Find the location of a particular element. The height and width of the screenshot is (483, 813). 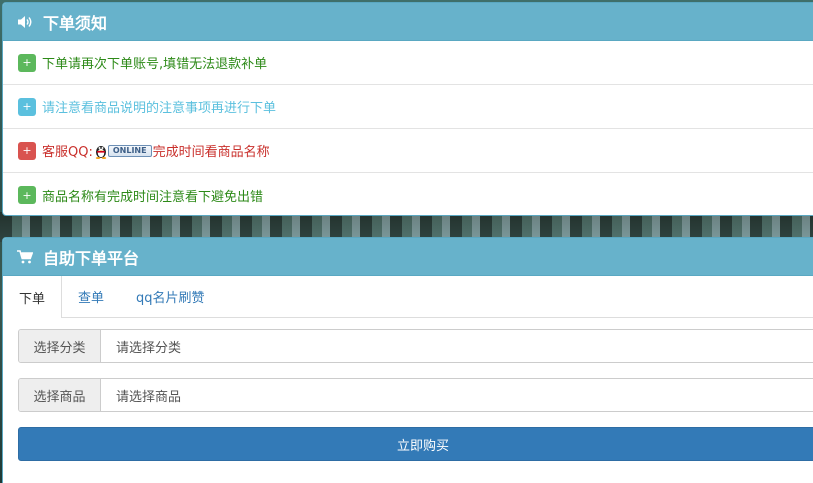

product-select-group: 选择商品 请选择商品 is located at coordinates (415, 395).